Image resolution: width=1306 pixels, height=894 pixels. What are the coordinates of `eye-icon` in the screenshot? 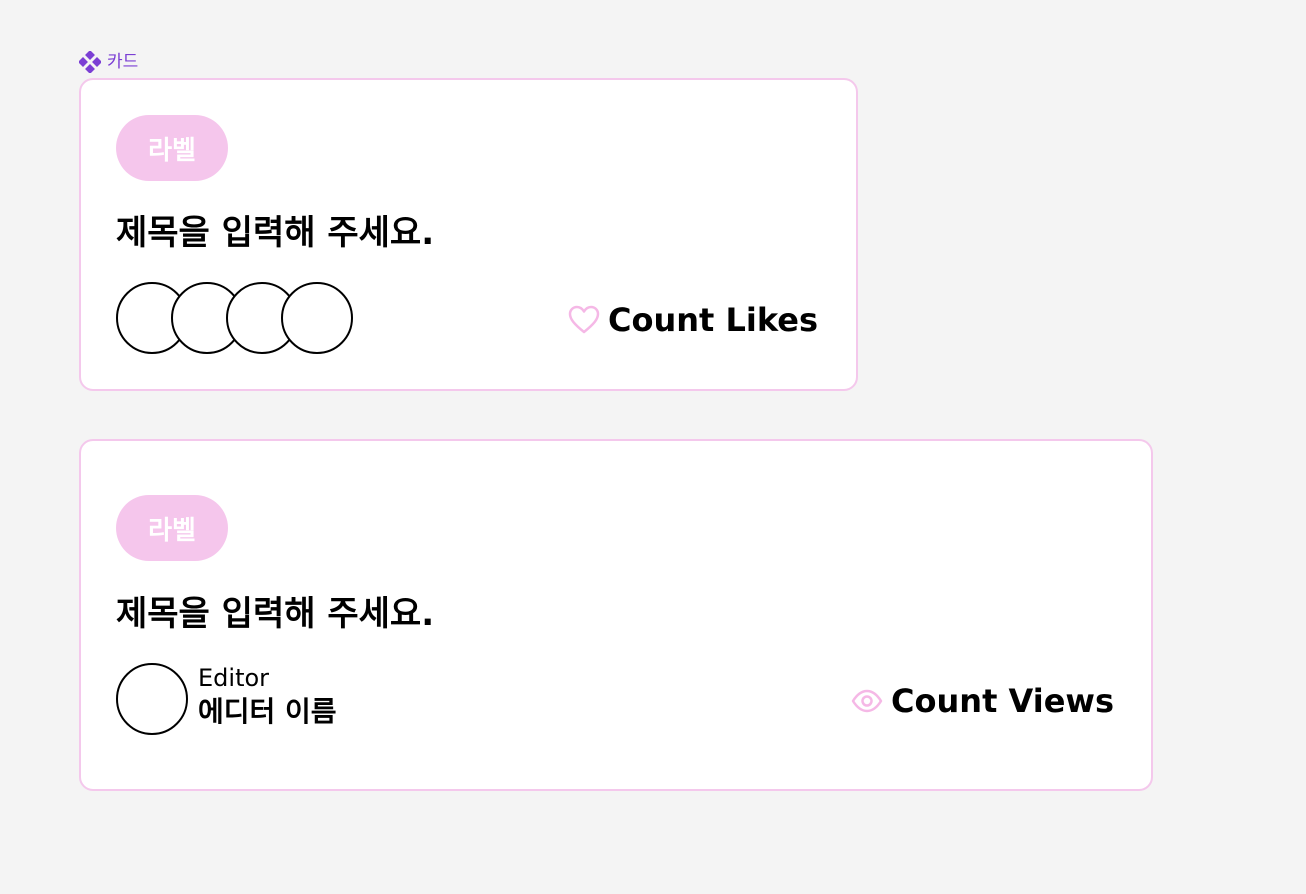 It's located at (867, 701).